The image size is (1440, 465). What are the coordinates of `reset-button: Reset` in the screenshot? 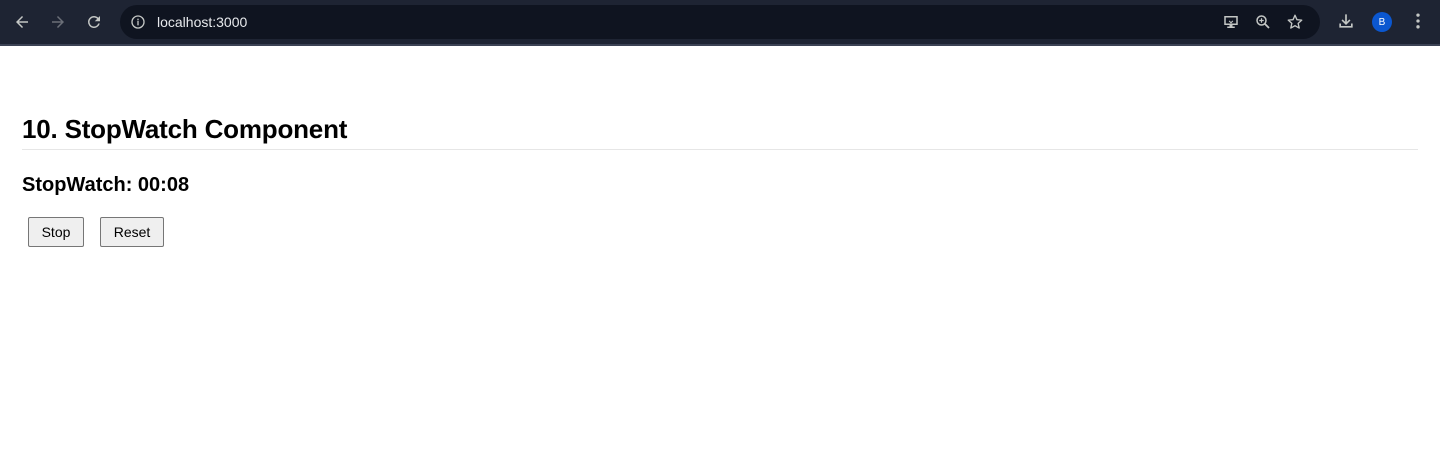 It's located at (132, 232).